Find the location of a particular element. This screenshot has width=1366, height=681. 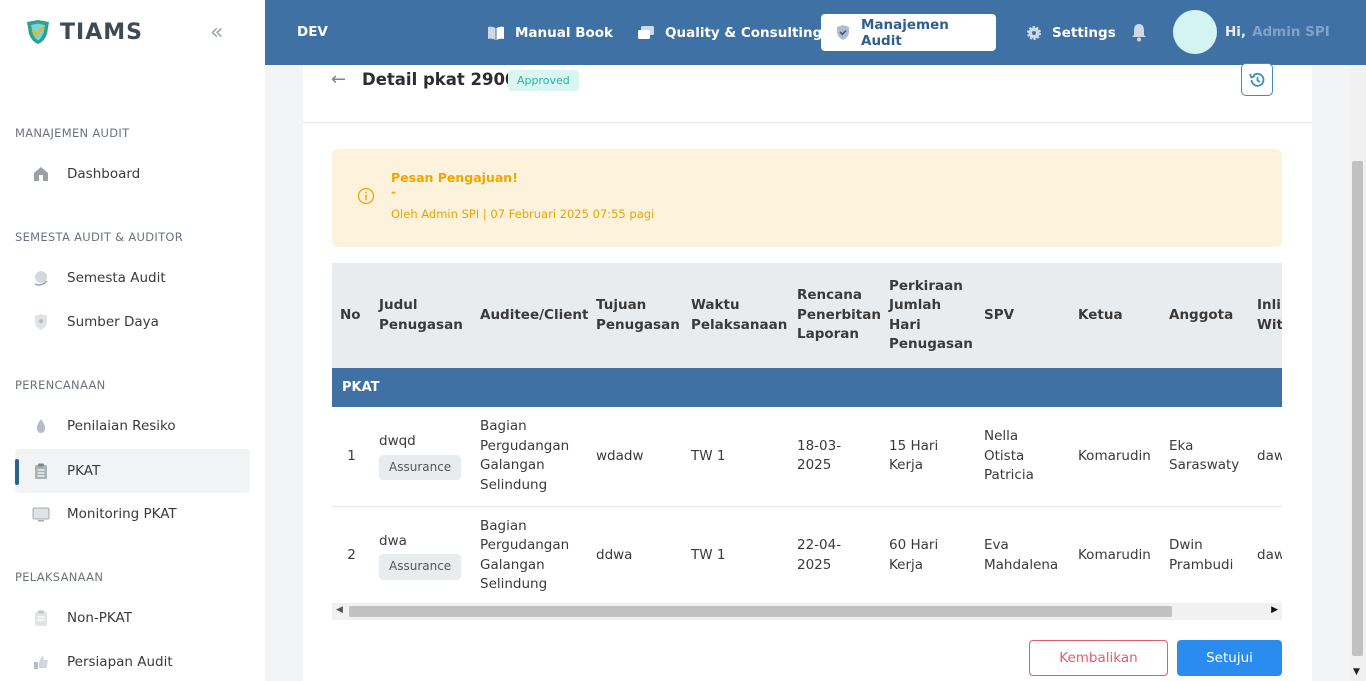

user-greeting: Hi, Admin SPI is located at coordinates (1277, 32).